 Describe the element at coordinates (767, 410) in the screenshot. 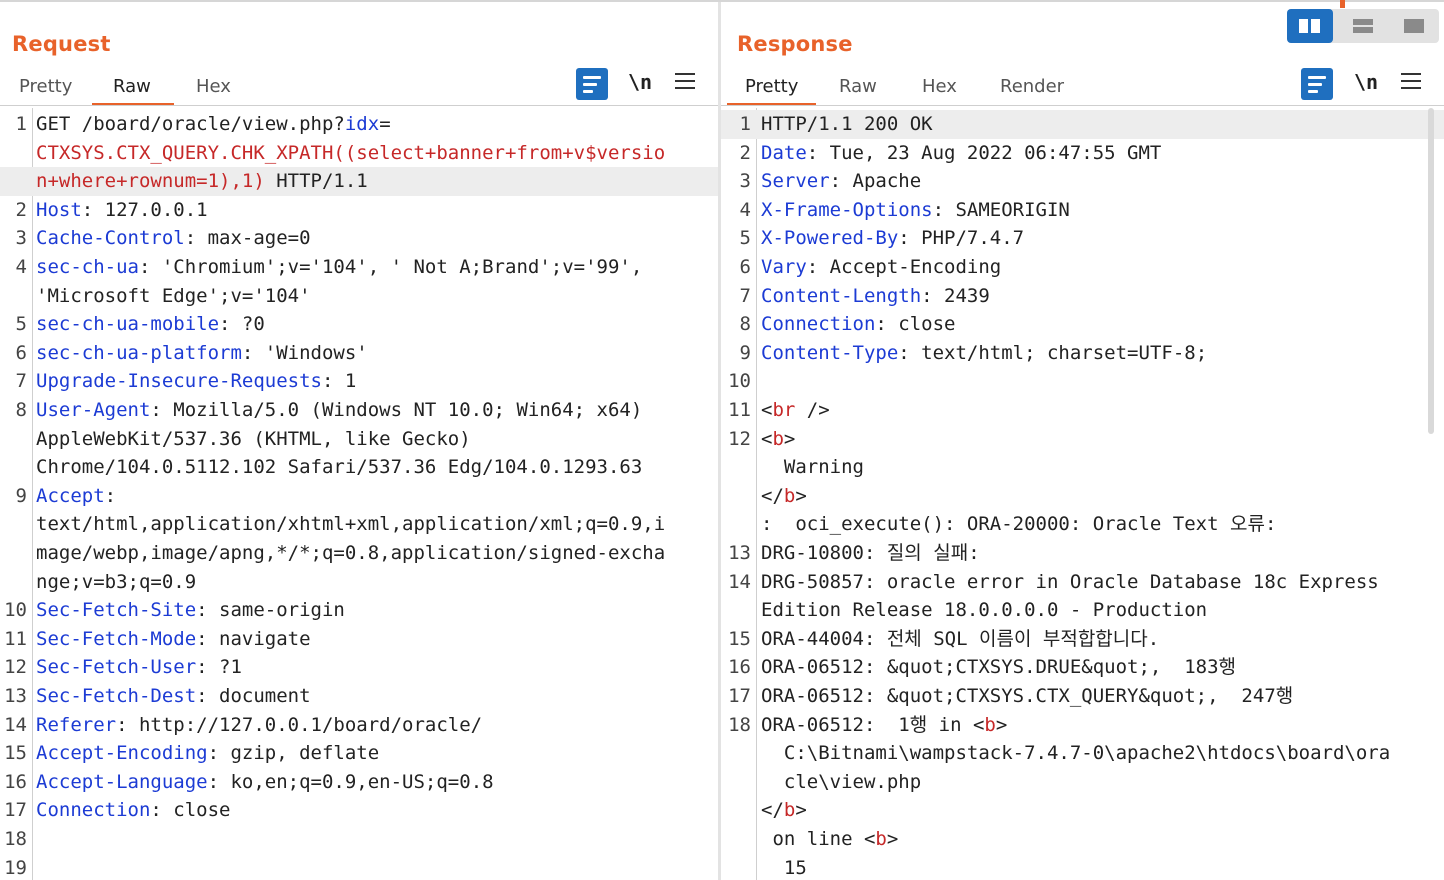

I see `text-segment: <` at that location.